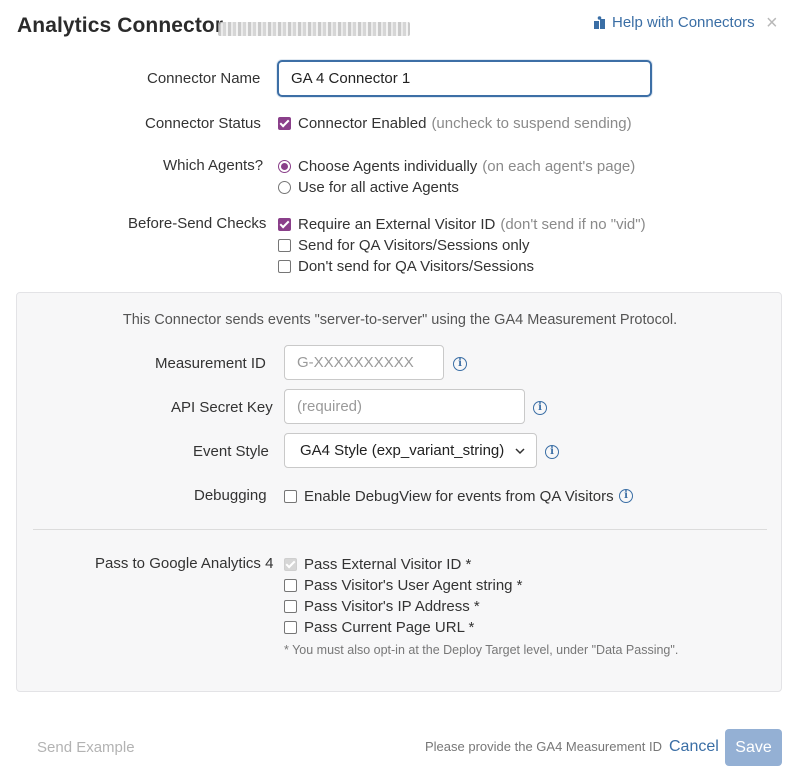  I want to click on book-icon, so click(600, 22).